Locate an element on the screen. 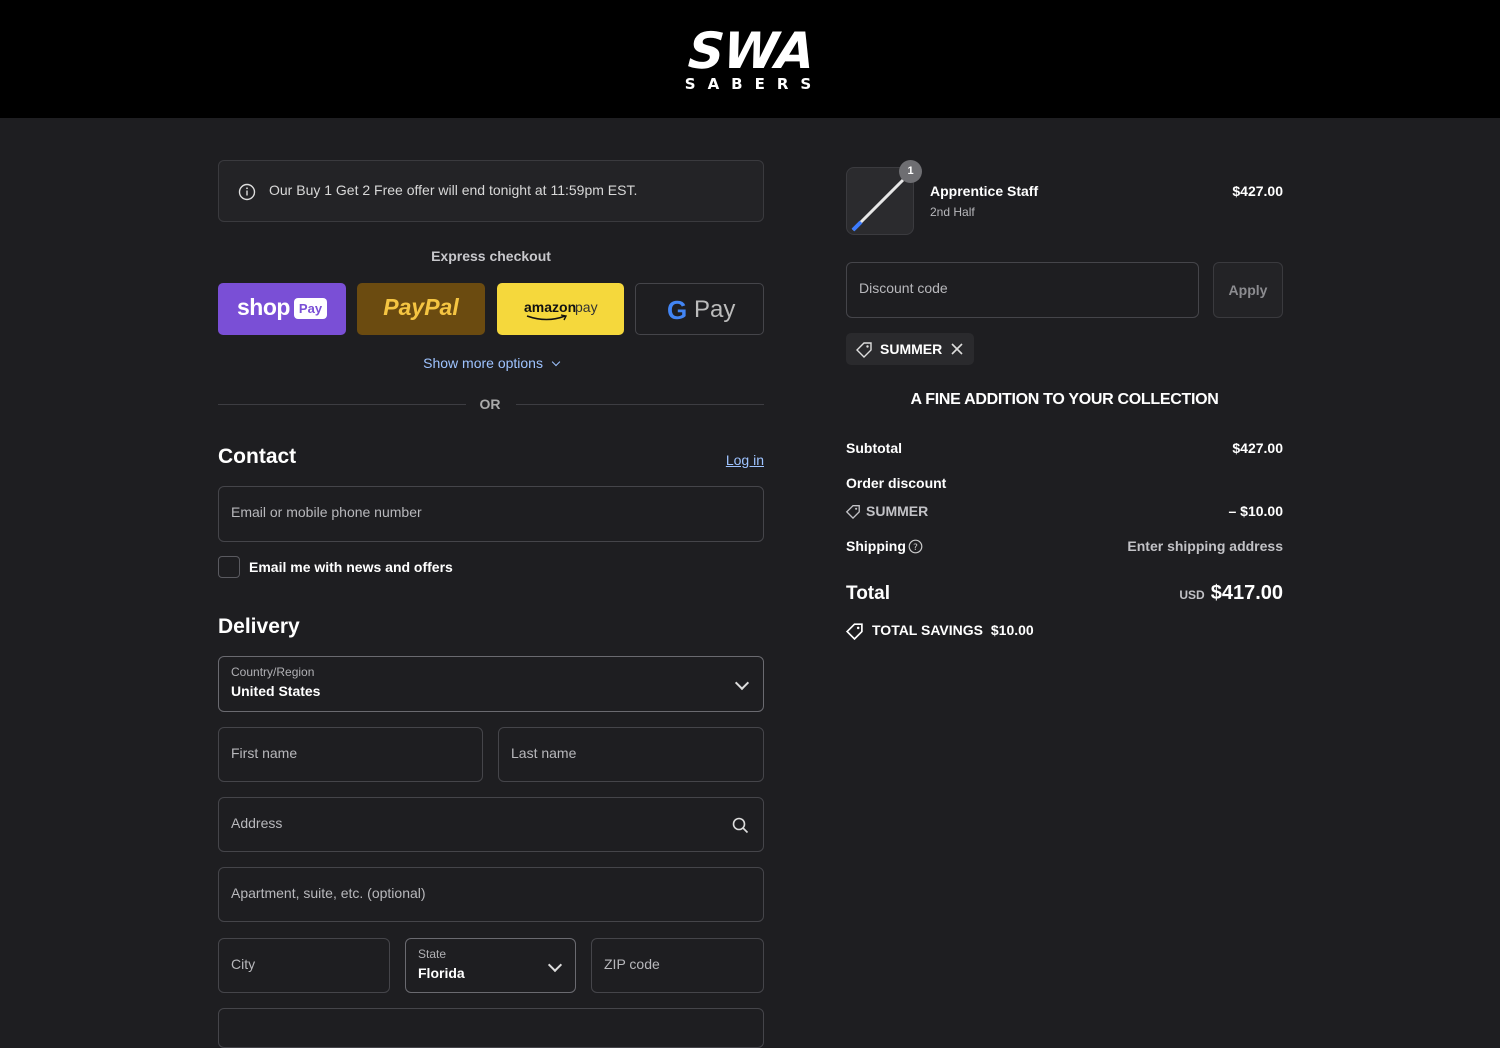 This screenshot has height=1048, width=1500. show-more-options: Show more options is located at coordinates (491, 363).